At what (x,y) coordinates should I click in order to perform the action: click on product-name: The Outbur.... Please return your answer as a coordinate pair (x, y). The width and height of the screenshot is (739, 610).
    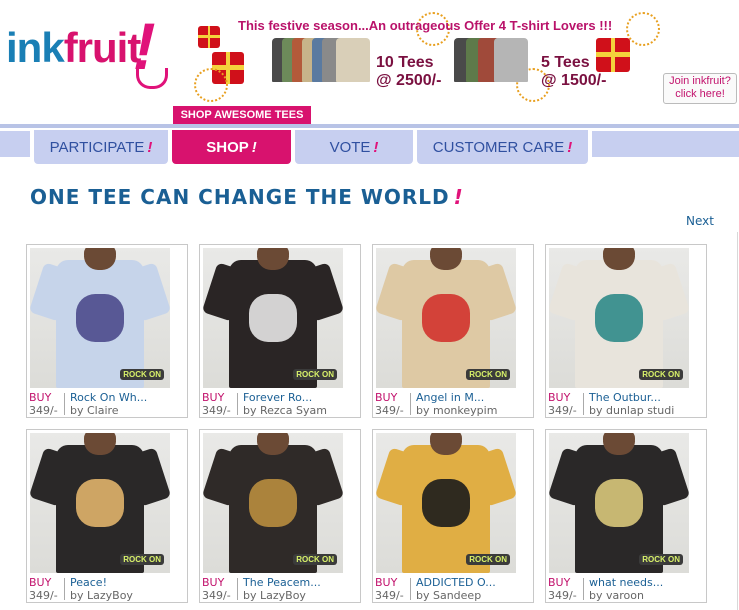
    Looking at the image, I should click on (625, 397).